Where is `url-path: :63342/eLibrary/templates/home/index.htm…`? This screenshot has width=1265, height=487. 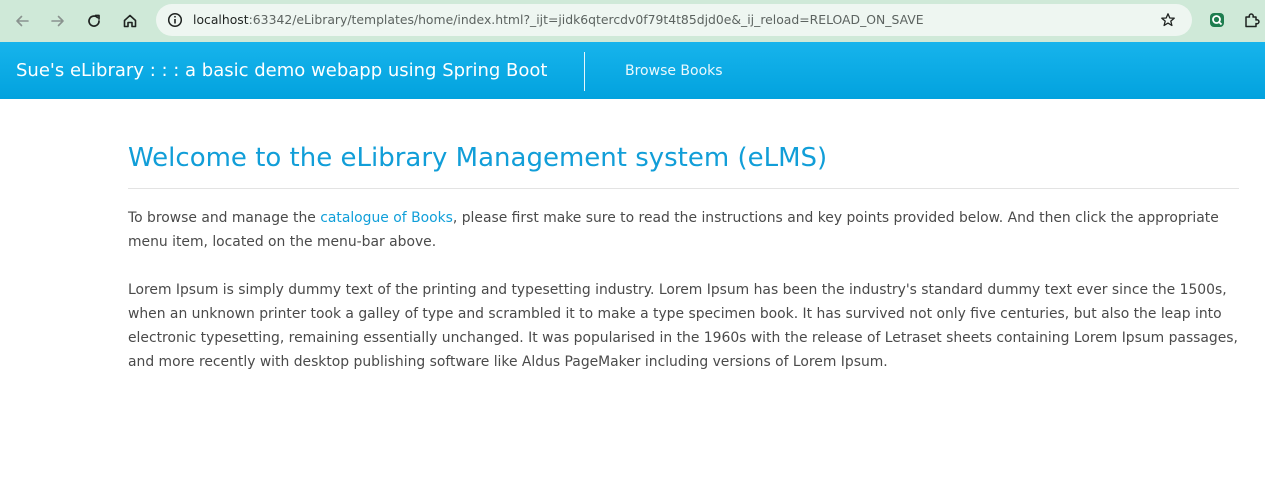
url-path: :63342/eLibrary/templates/home/index.htm… is located at coordinates (586, 19).